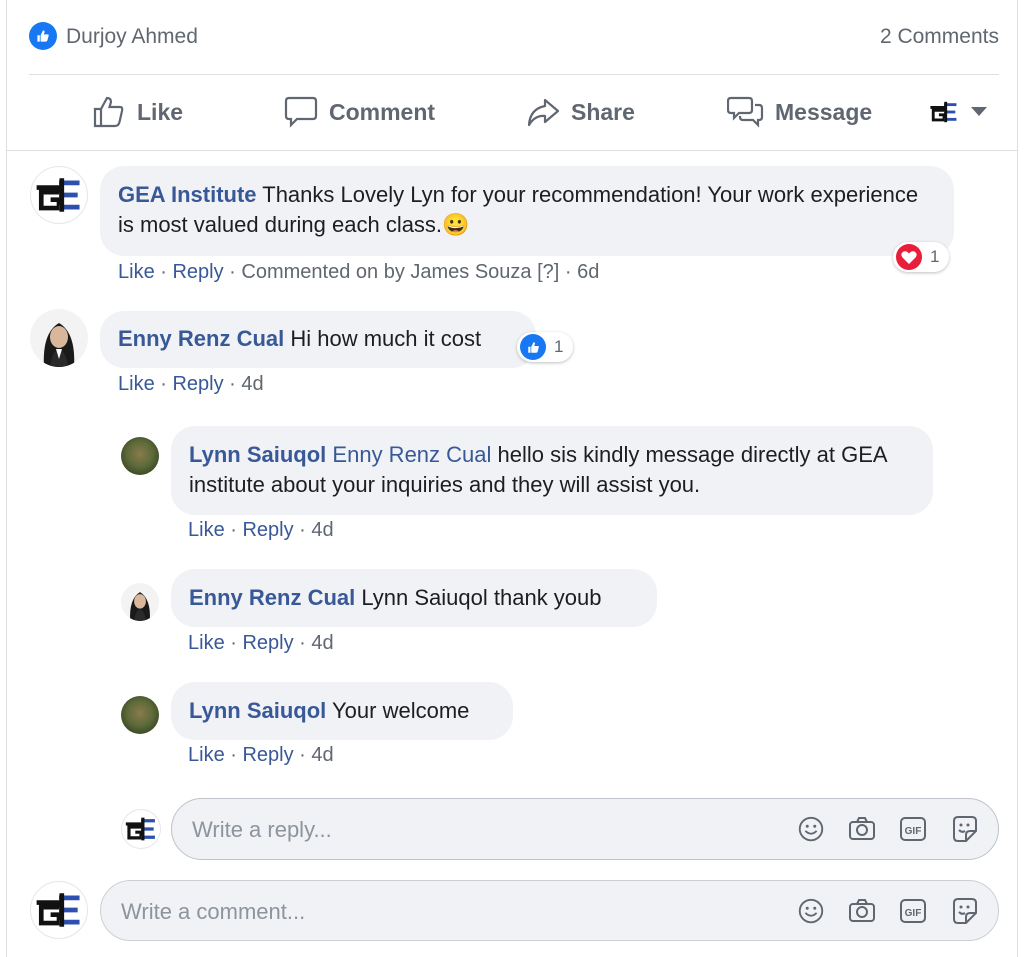  What do you see at coordinates (400, 272) in the screenshot?
I see `commented-on-by: Commented on by James Souza [?]` at bounding box center [400, 272].